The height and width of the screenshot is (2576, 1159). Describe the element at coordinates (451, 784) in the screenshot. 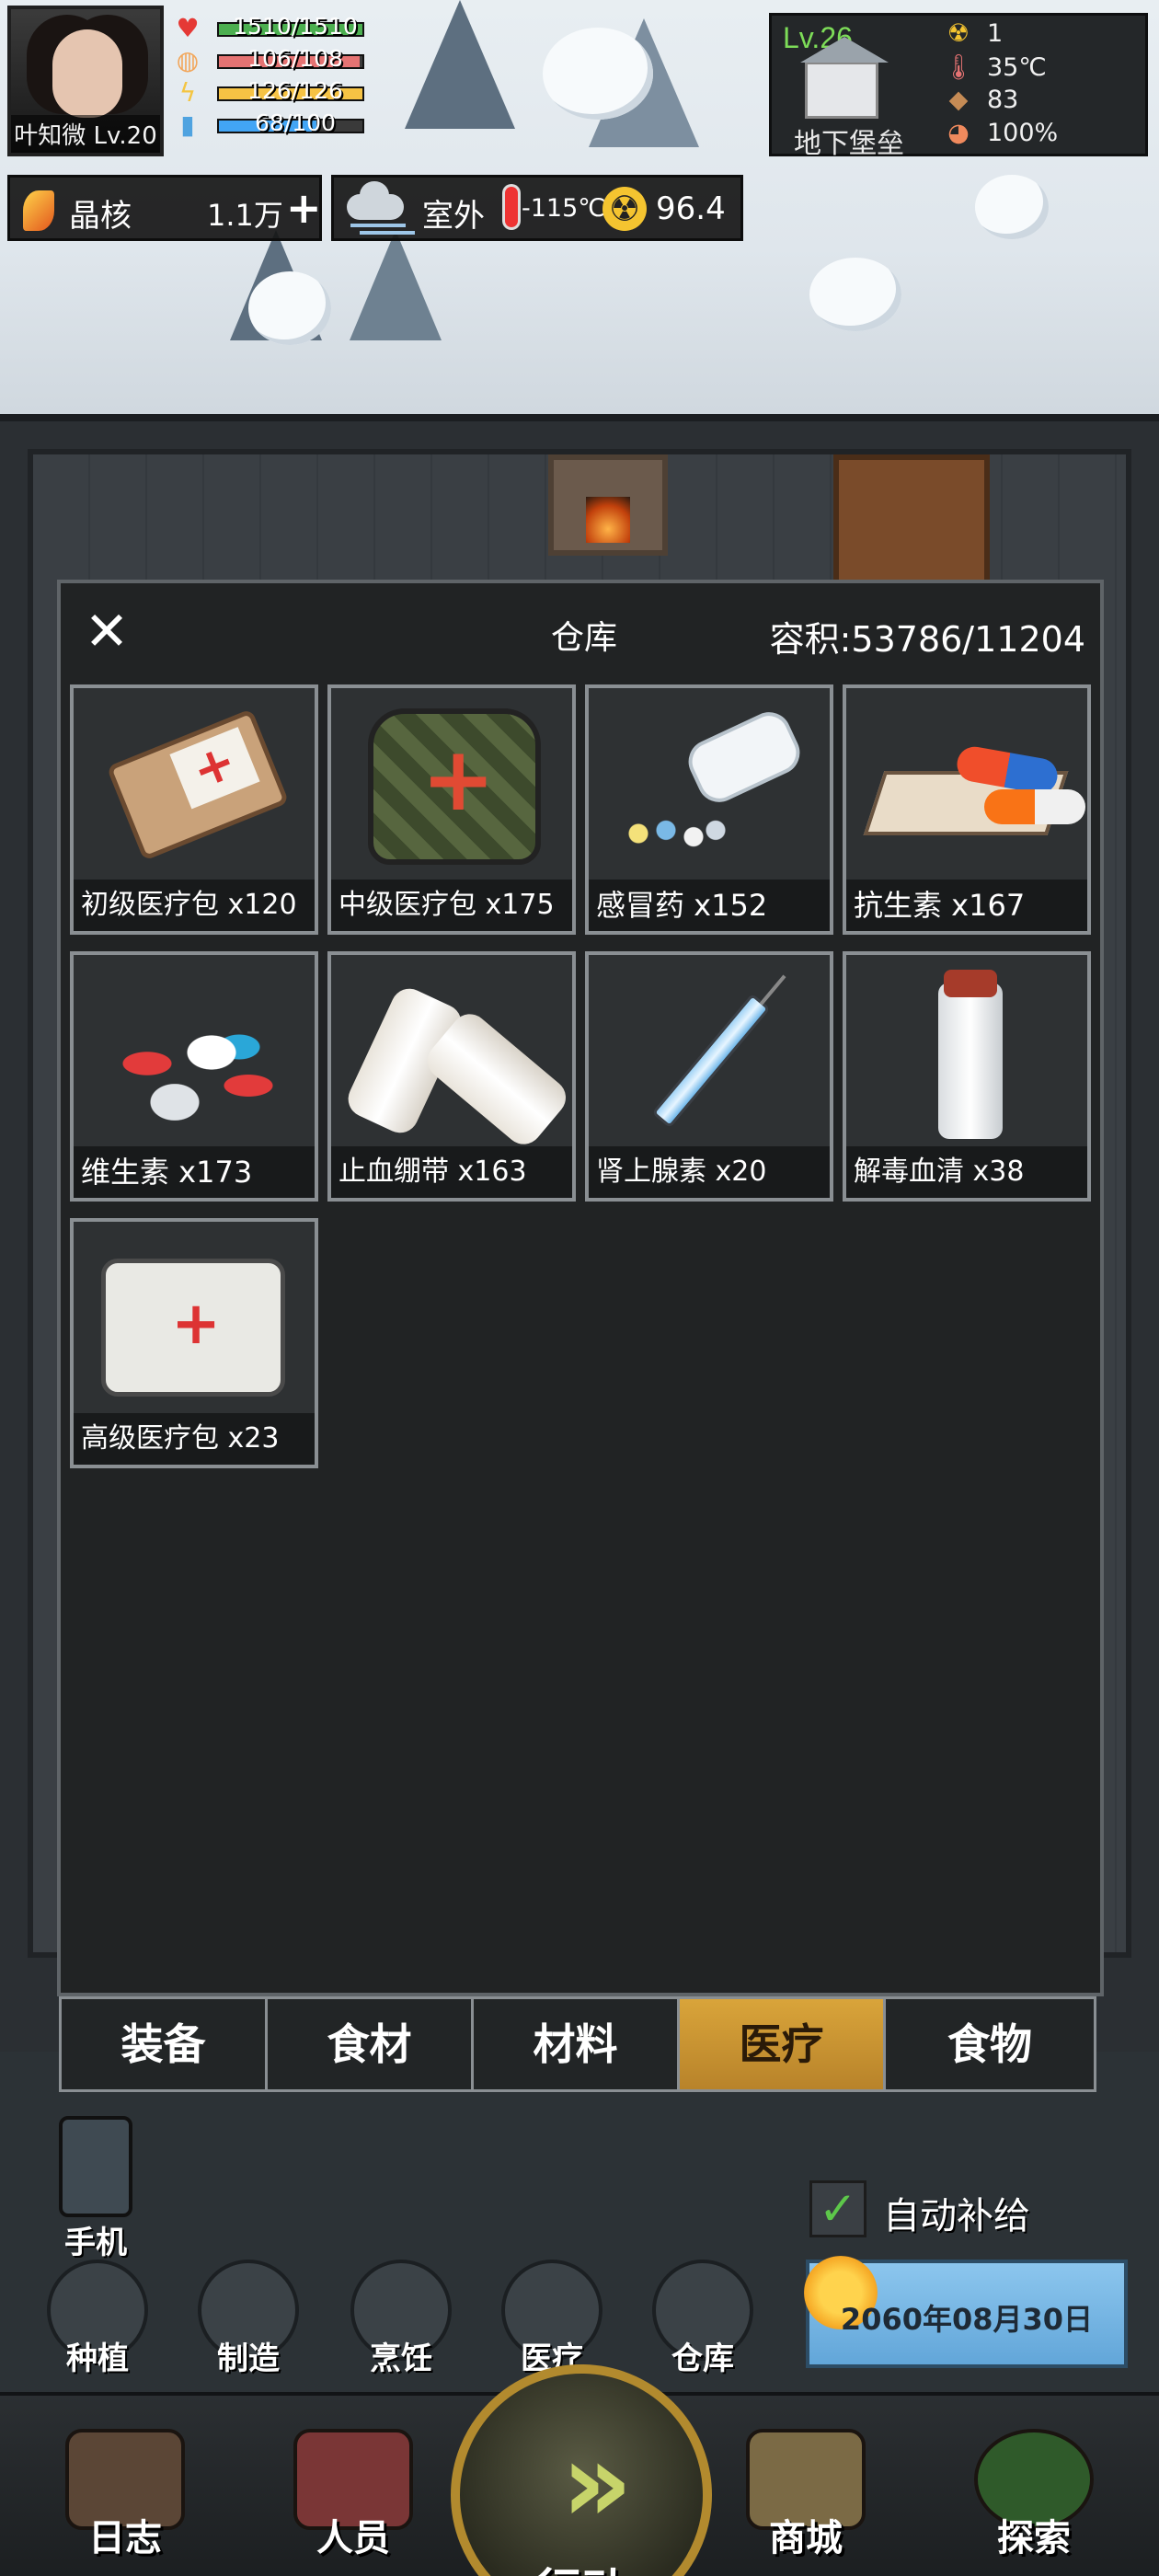

I see `mid-medkit-icon` at that location.